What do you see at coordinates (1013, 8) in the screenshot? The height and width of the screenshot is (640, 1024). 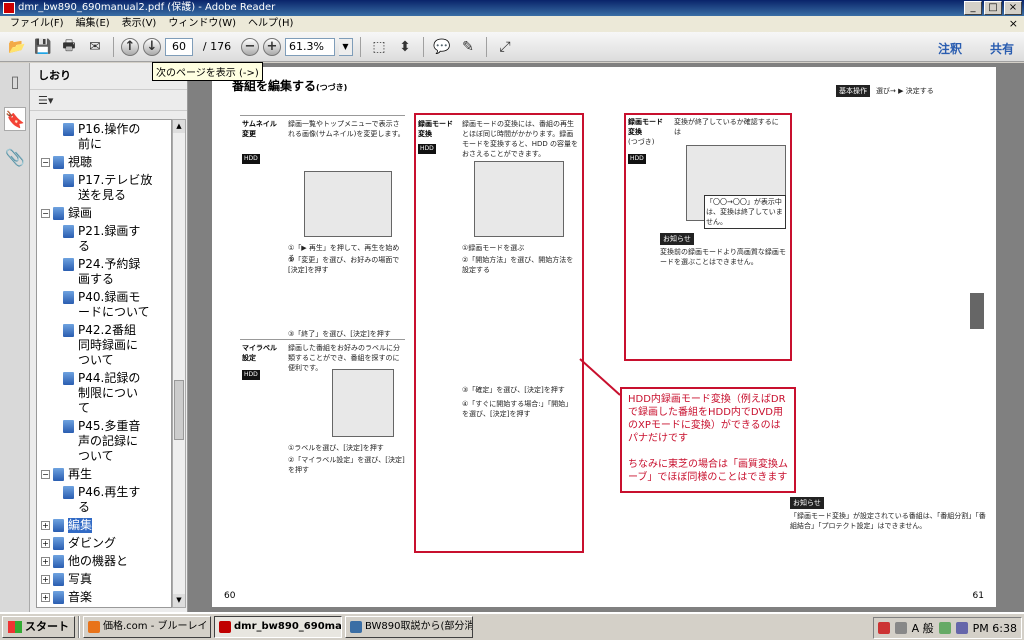 I see `close-button: ×` at bounding box center [1013, 8].